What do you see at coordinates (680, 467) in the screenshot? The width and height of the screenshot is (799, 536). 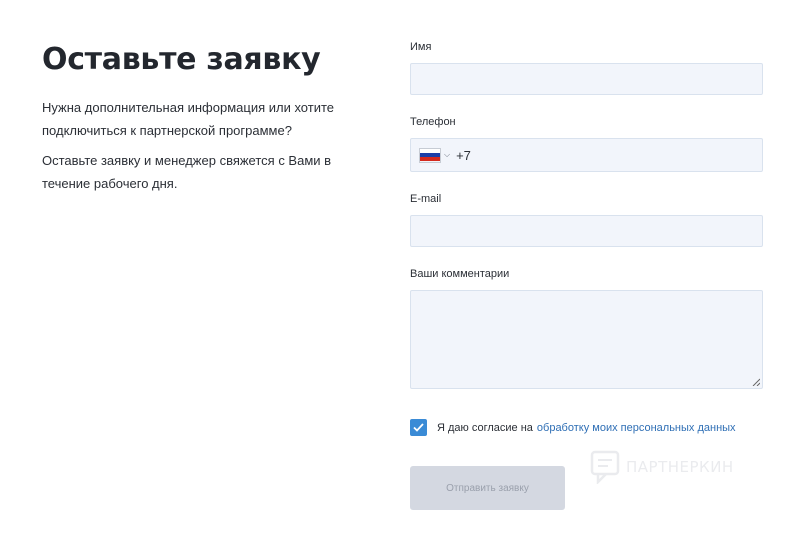 I see `watermark-text: ПАРТНЕРКИН` at bounding box center [680, 467].